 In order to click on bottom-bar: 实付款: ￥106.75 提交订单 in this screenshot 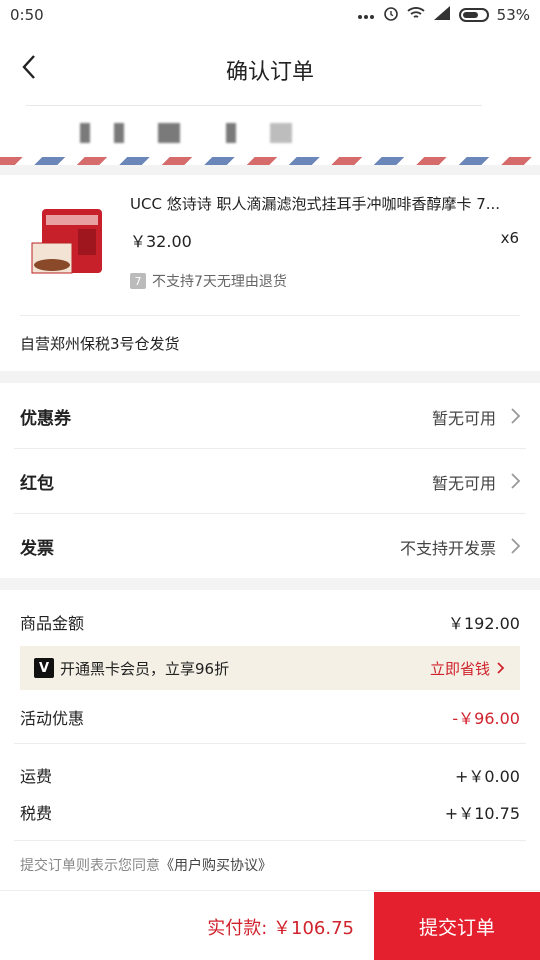, I will do `click(270, 925)`.